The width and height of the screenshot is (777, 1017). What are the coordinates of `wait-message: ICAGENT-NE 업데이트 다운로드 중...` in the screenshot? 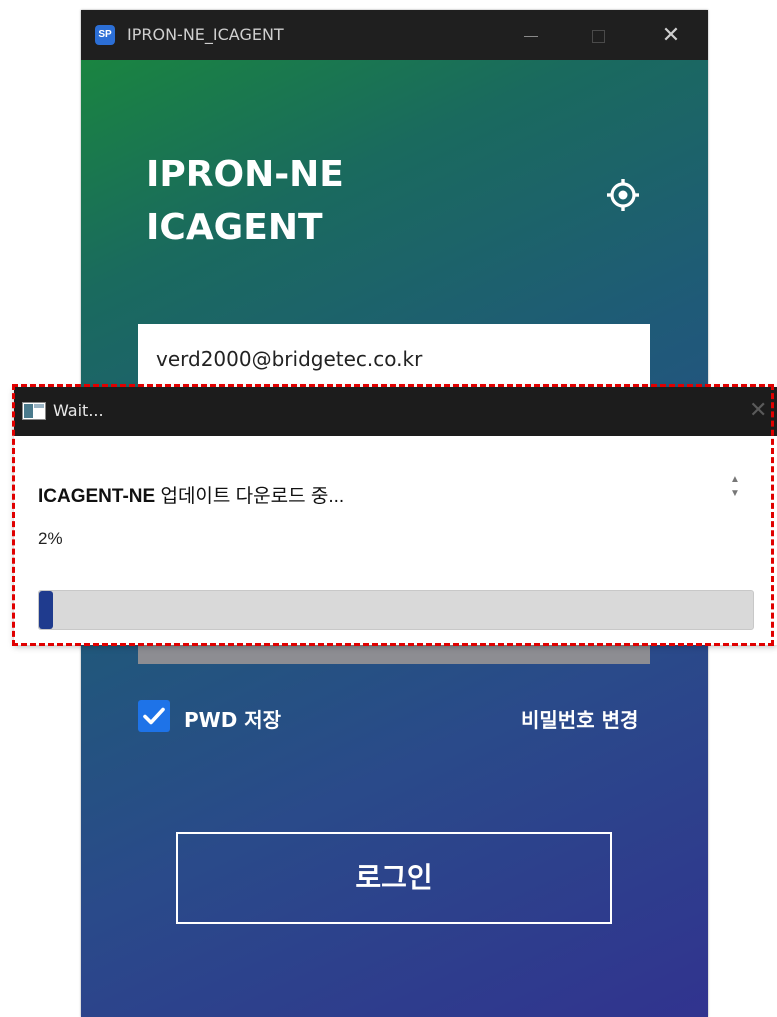 It's located at (191, 494).